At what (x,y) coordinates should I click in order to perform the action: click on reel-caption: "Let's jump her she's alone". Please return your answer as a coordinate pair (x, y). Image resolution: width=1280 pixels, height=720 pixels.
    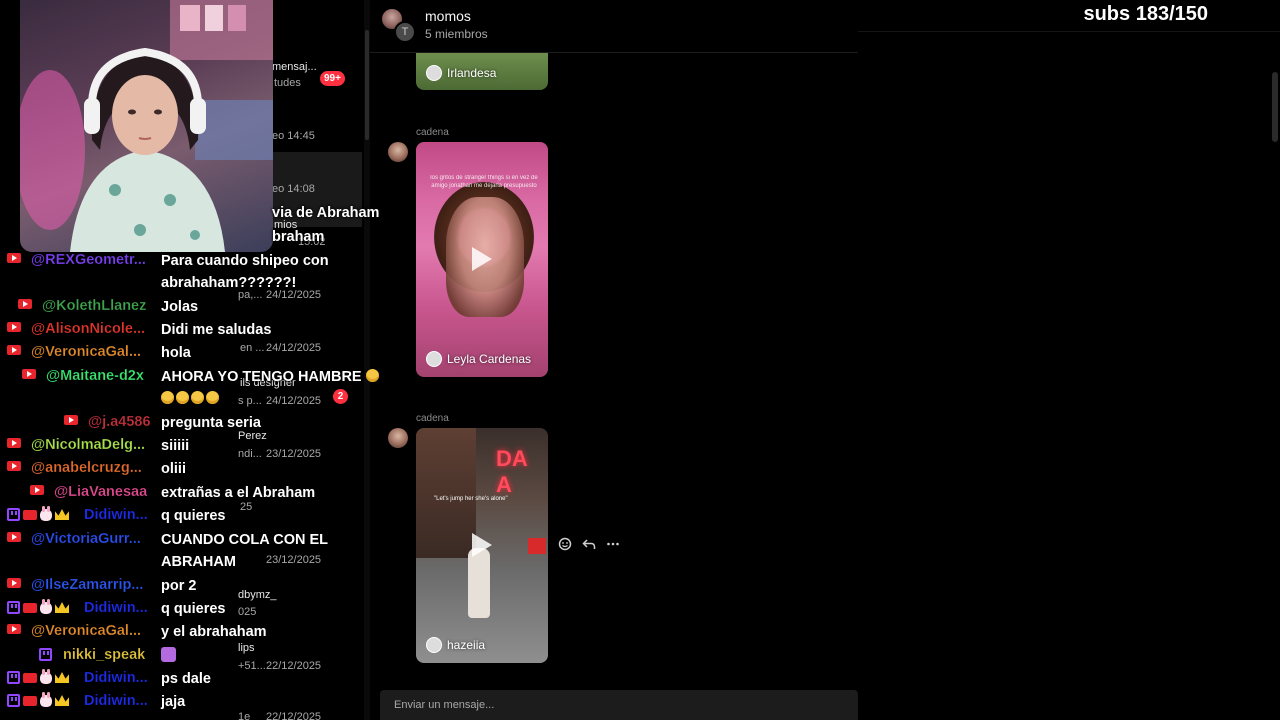
    Looking at the image, I should click on (471, 499).